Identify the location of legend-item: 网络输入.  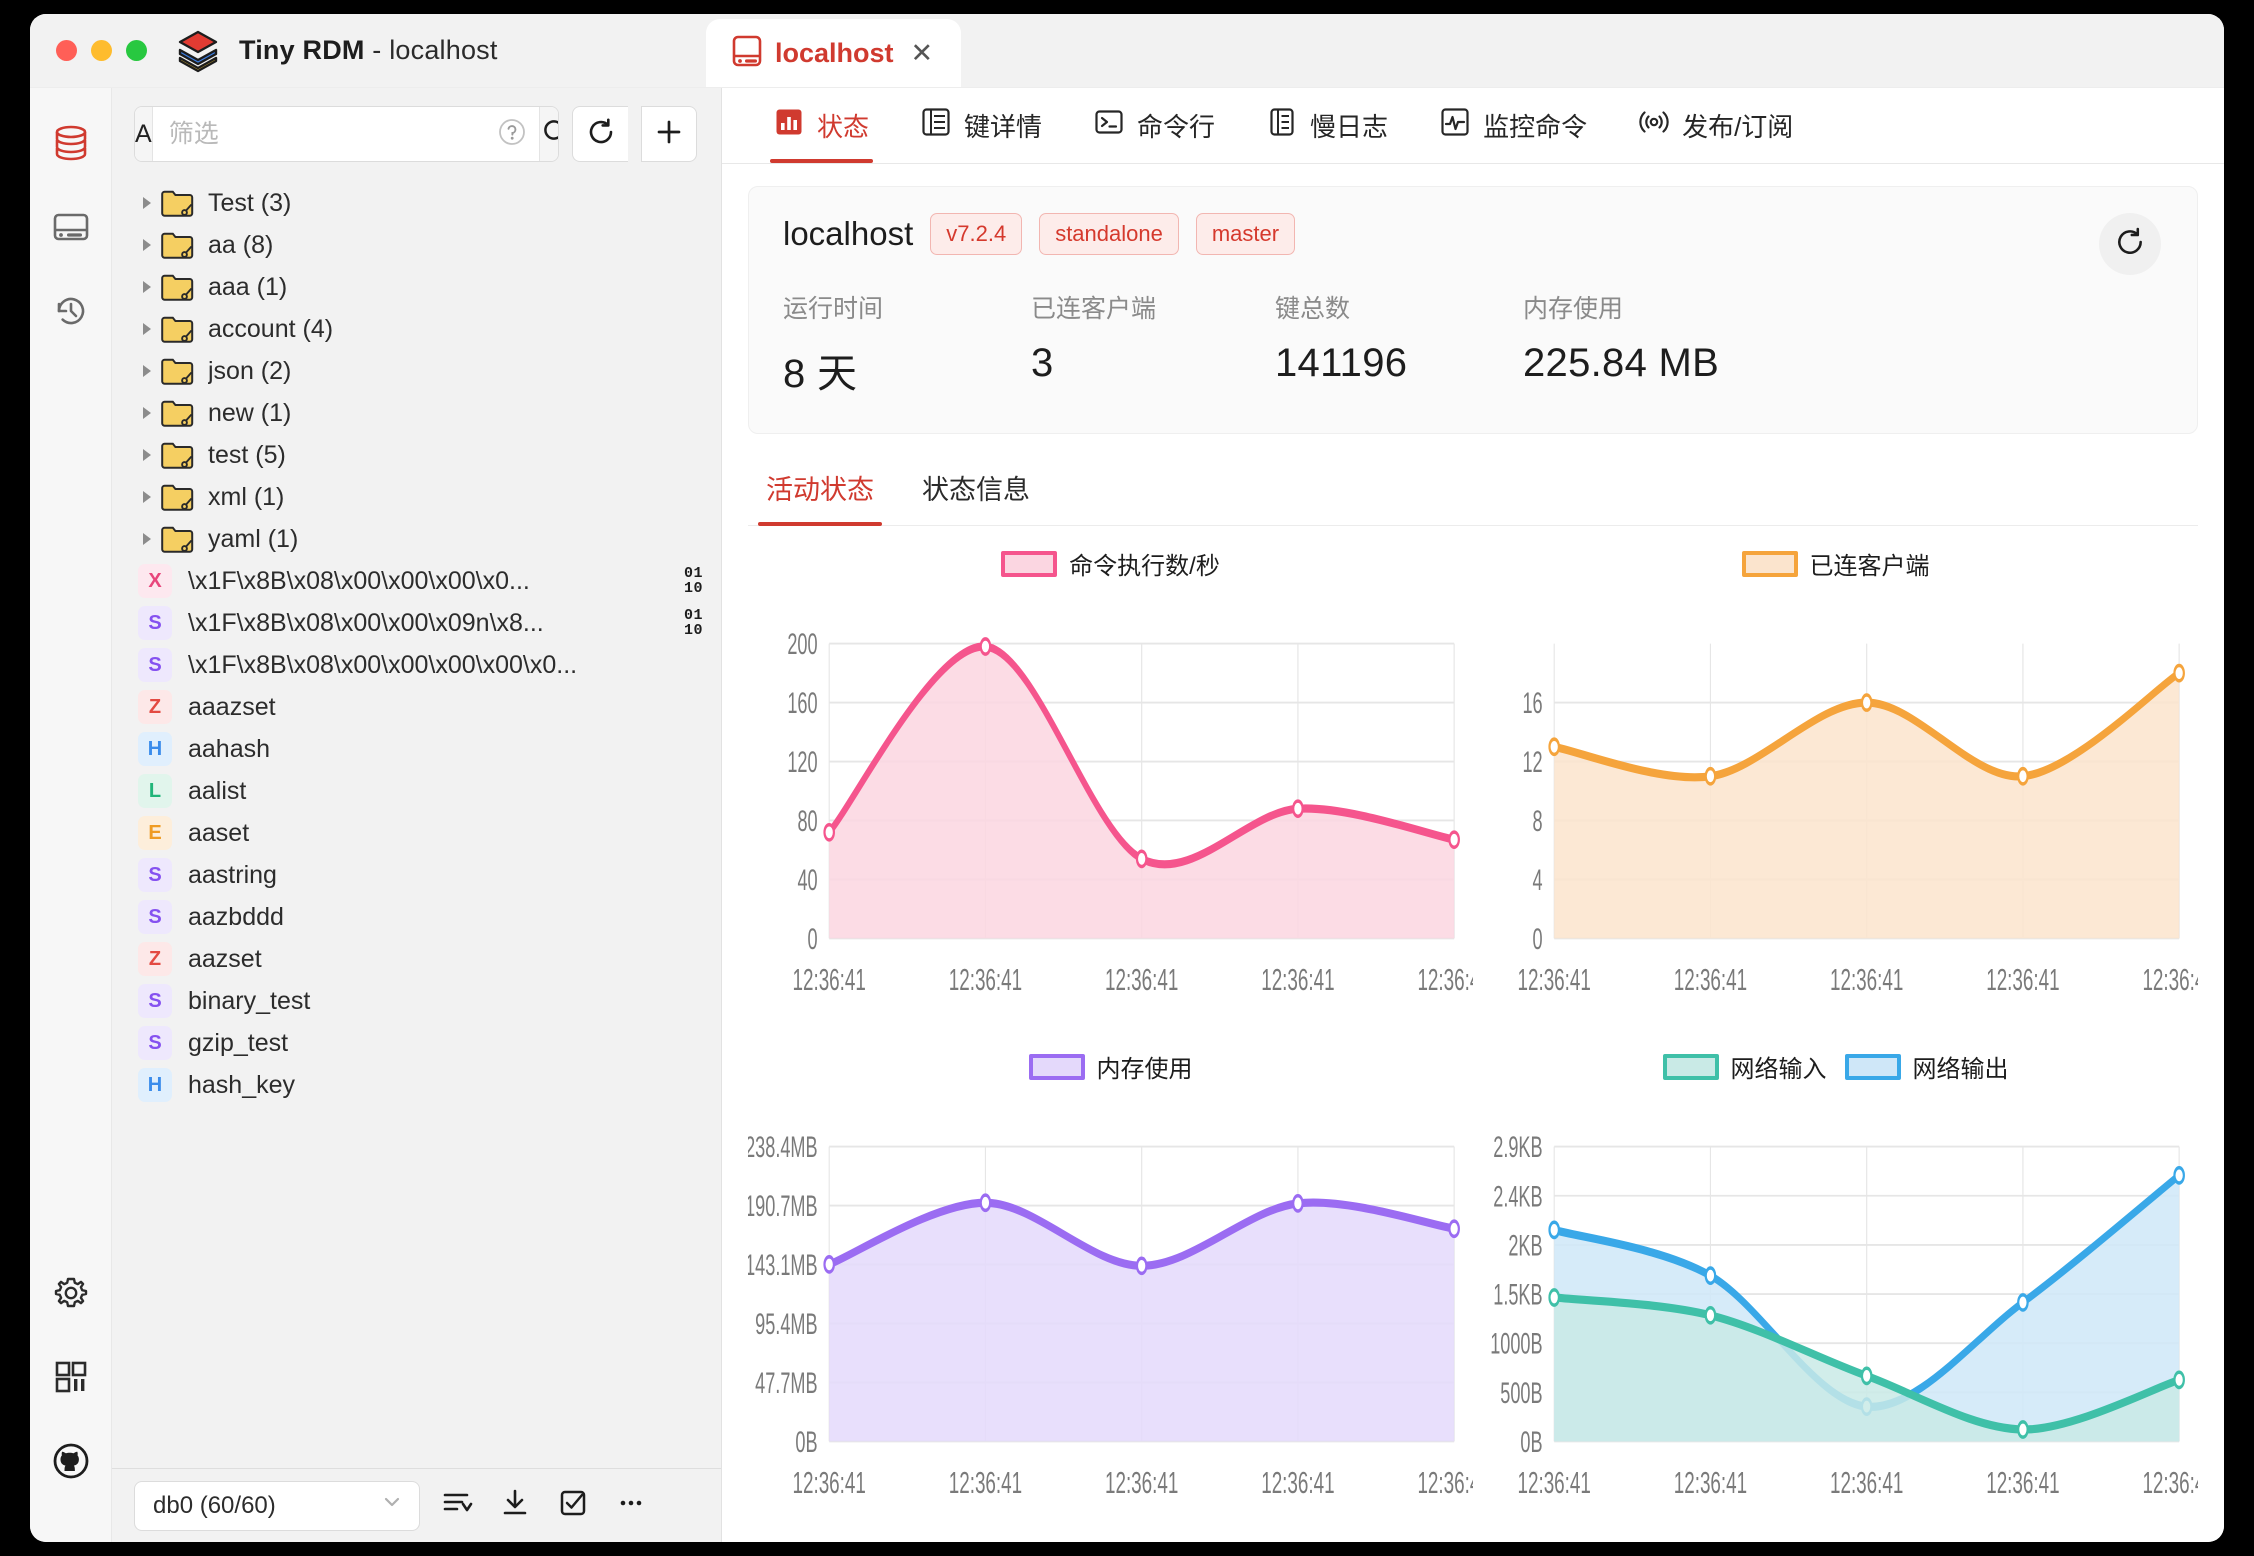
(1744, 1066).